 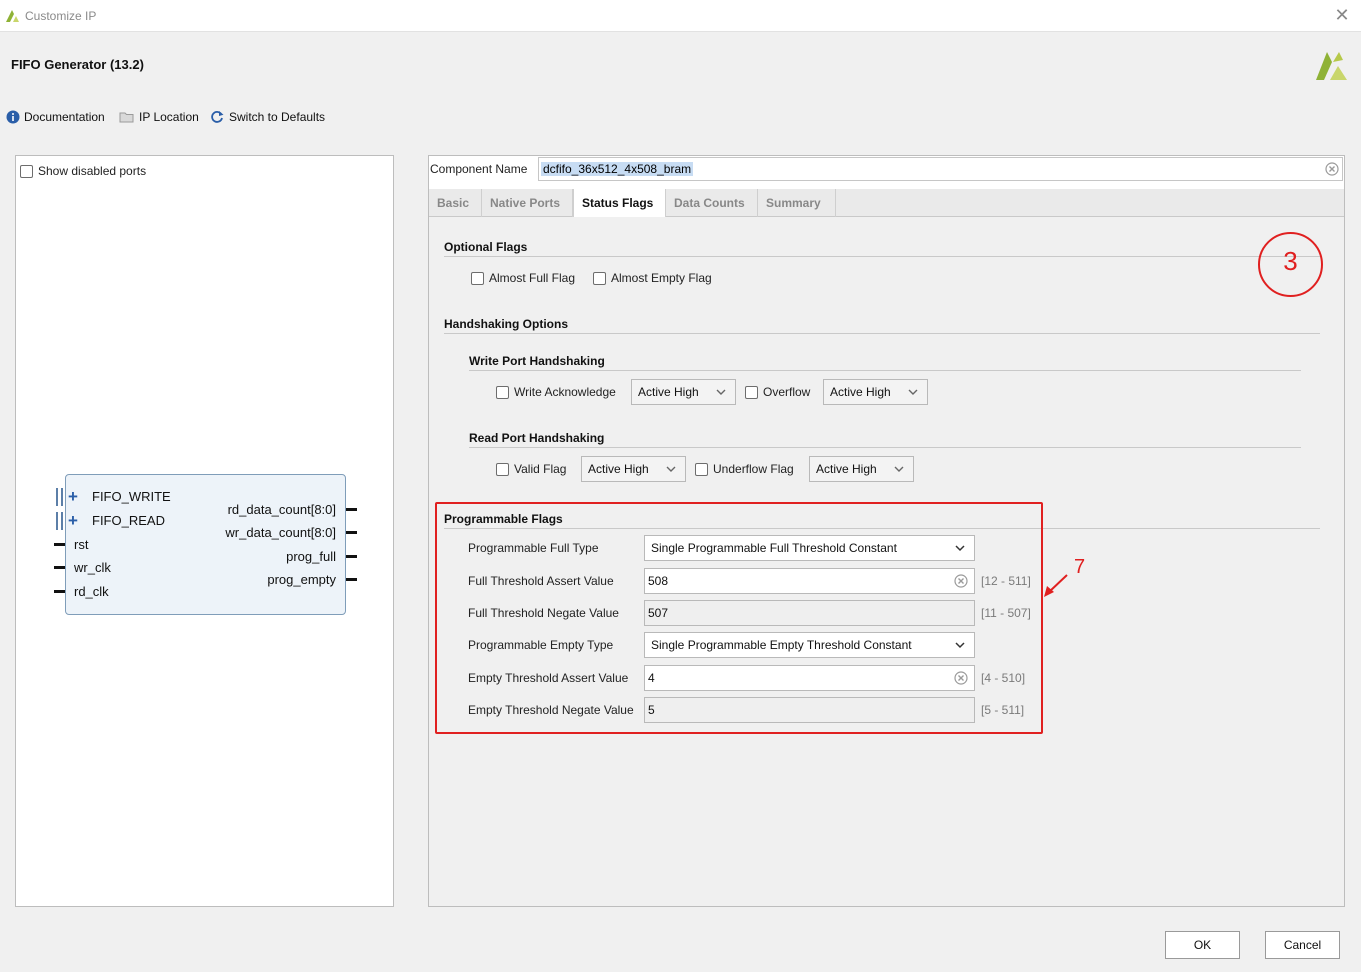 I want to click on component-name-label: Component Name, so click(x=479, y=169).